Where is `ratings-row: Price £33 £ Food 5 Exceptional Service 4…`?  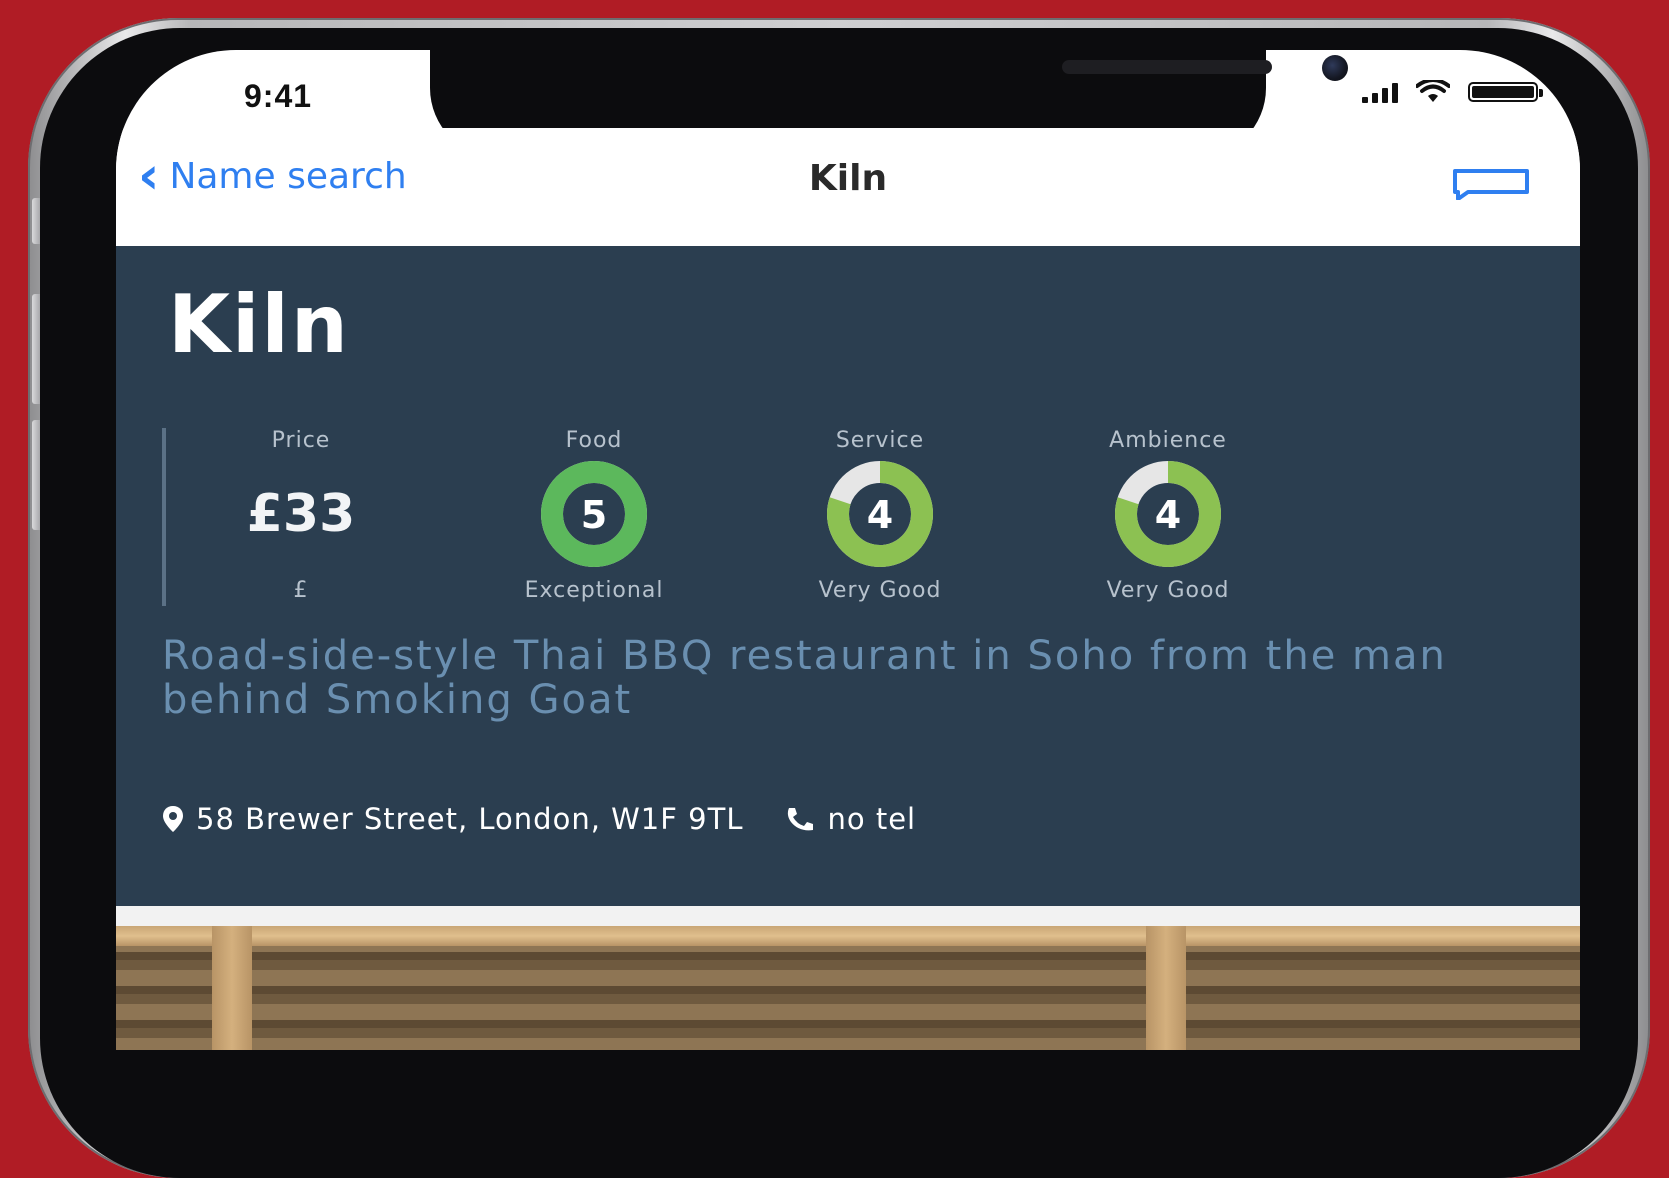 ratings-row: Price £33 £ Food 5 Exceptional Service 4… is located at coordinates (754, 517).